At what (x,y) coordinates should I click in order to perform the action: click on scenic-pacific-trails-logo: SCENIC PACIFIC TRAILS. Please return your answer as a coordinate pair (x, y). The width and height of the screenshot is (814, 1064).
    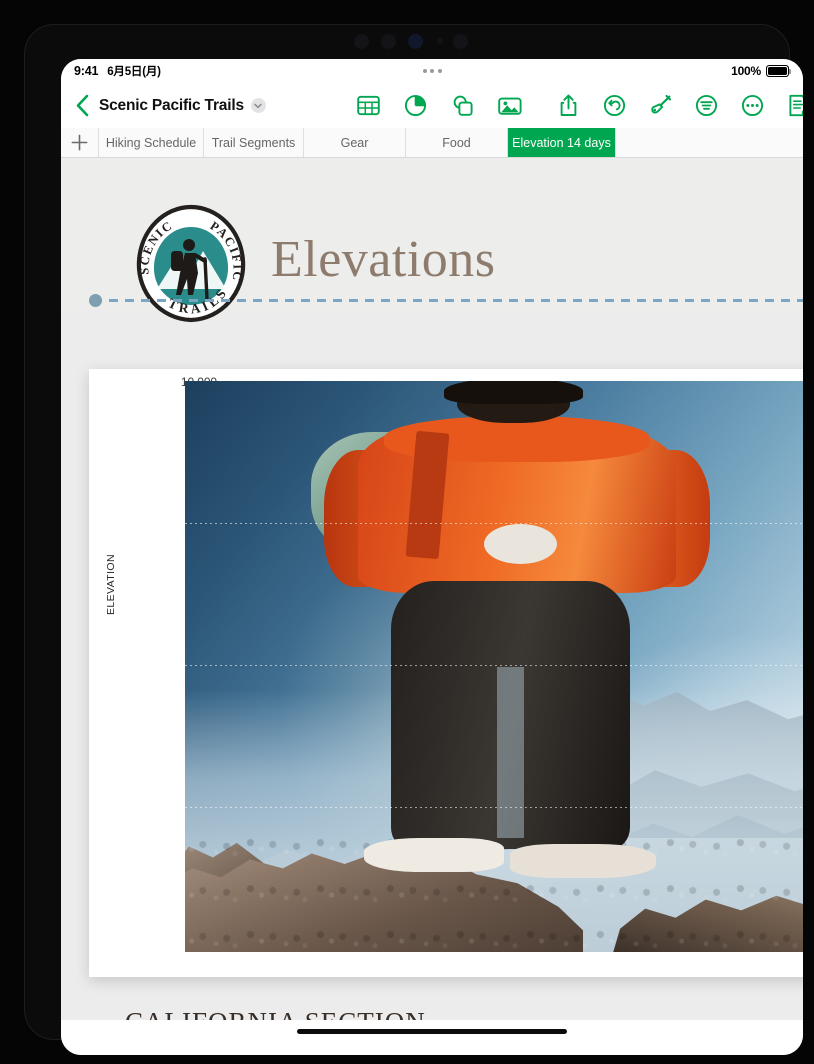
    Looking at the image, I should click on (191, 264).